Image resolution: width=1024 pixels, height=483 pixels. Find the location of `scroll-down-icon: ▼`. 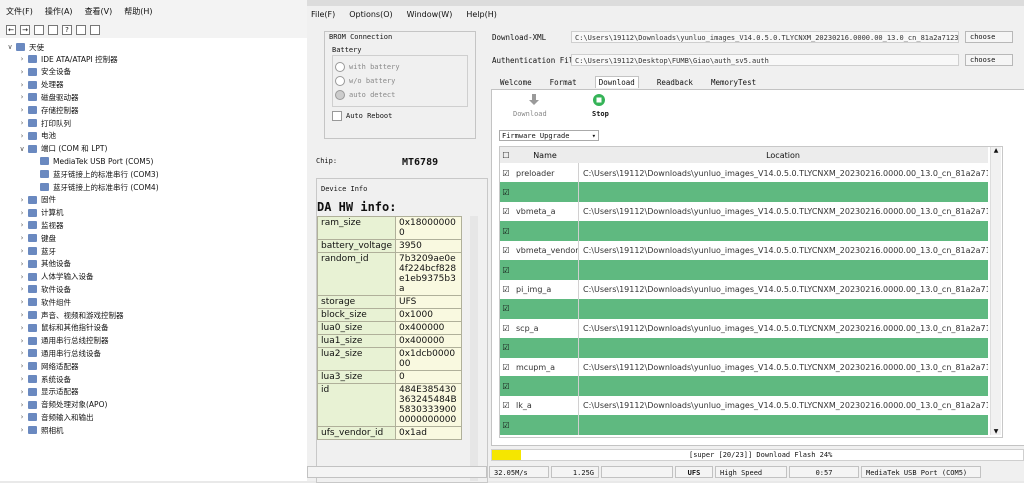

scroll-down-icon: ▼ is located at coordinates (996, 431).